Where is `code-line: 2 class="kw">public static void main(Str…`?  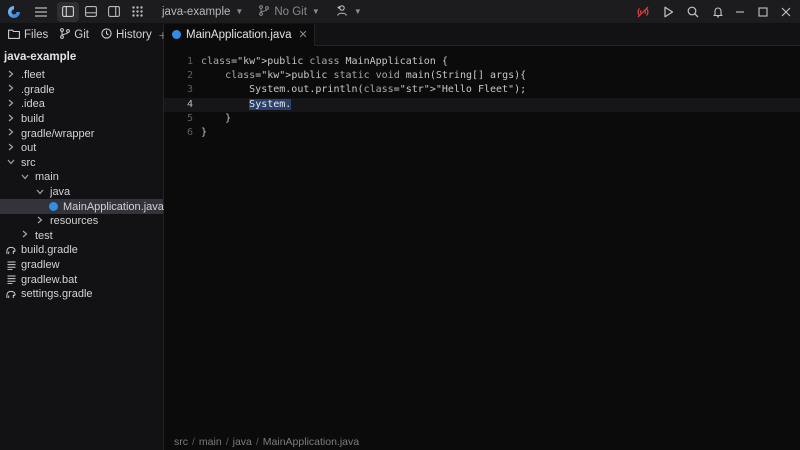
code-line: 2 class="kw">public static void main(Str… is located at coordinates (482, 76).